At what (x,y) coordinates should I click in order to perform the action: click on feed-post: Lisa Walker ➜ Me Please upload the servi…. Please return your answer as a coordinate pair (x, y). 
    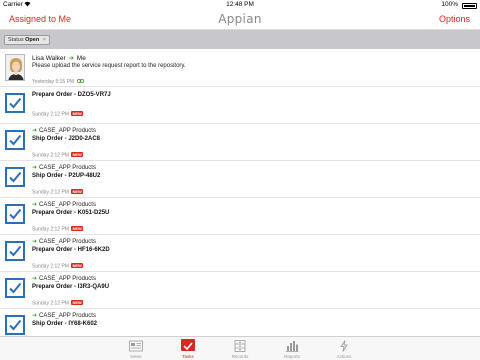
    Looking at the image, I should click on (240, 68).